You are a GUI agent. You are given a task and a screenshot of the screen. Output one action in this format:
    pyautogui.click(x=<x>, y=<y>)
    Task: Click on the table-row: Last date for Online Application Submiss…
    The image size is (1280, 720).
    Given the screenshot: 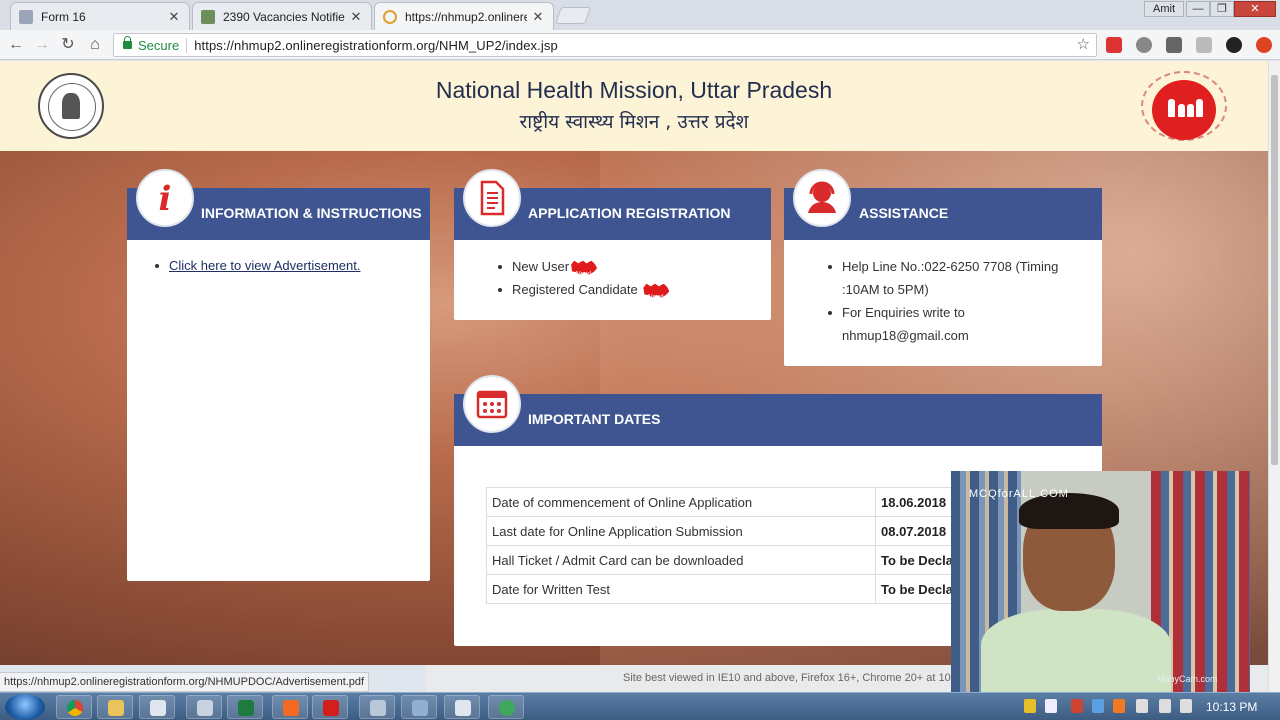 What is the action you would take?
    pyautogui.click(x=726, y=531)
    